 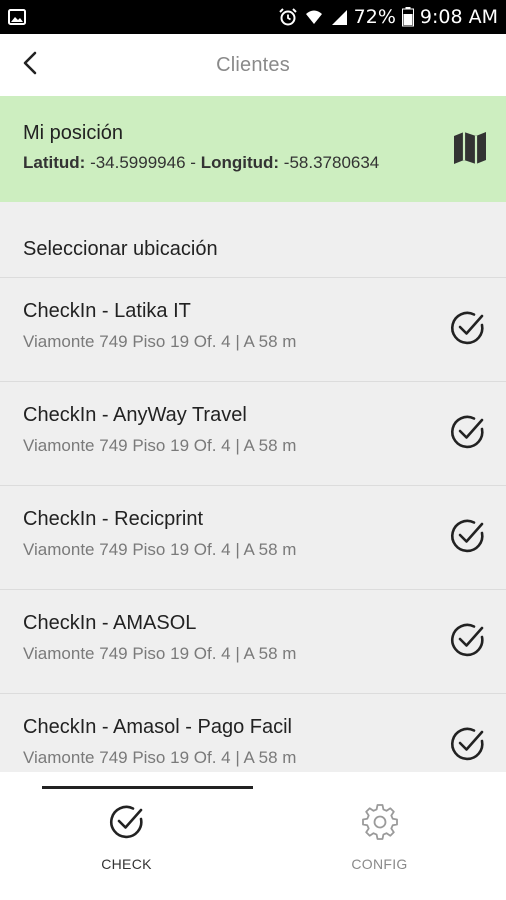 I want to click on tab-check: CHECK, so click(x=126, y=836).